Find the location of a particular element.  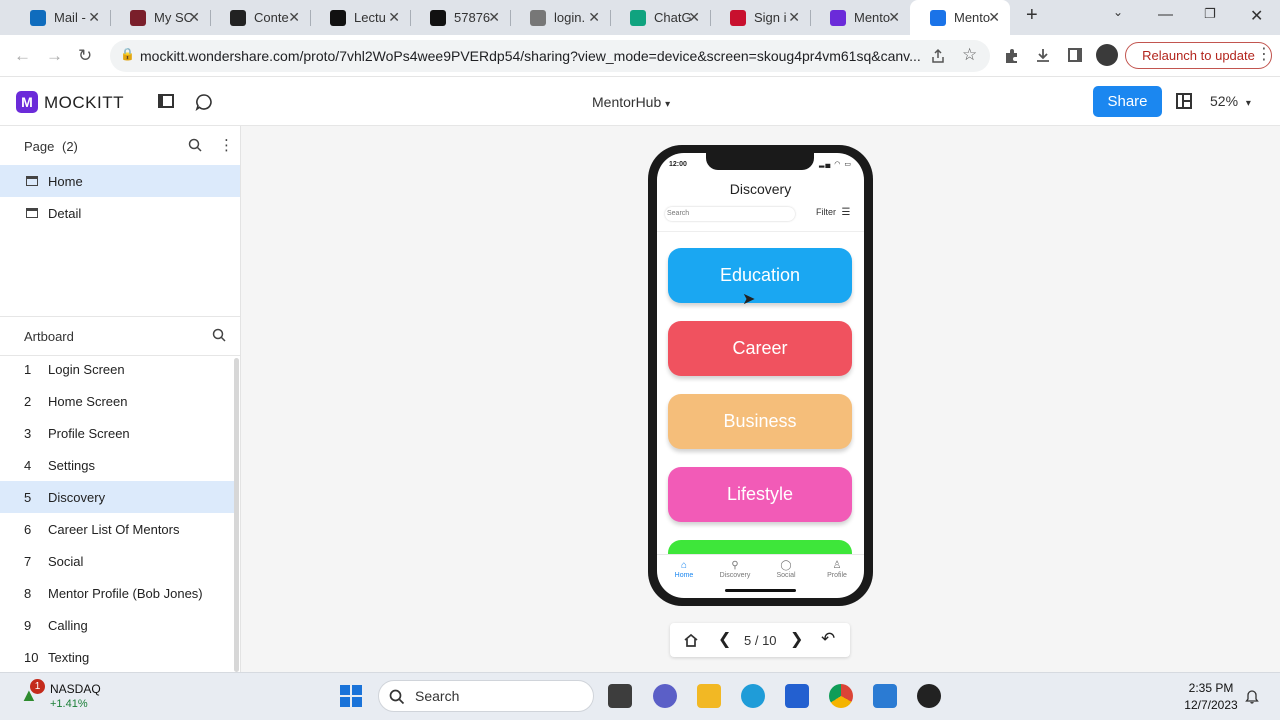

next-screen-icon: ❯ is located at coordinates (796, 639).